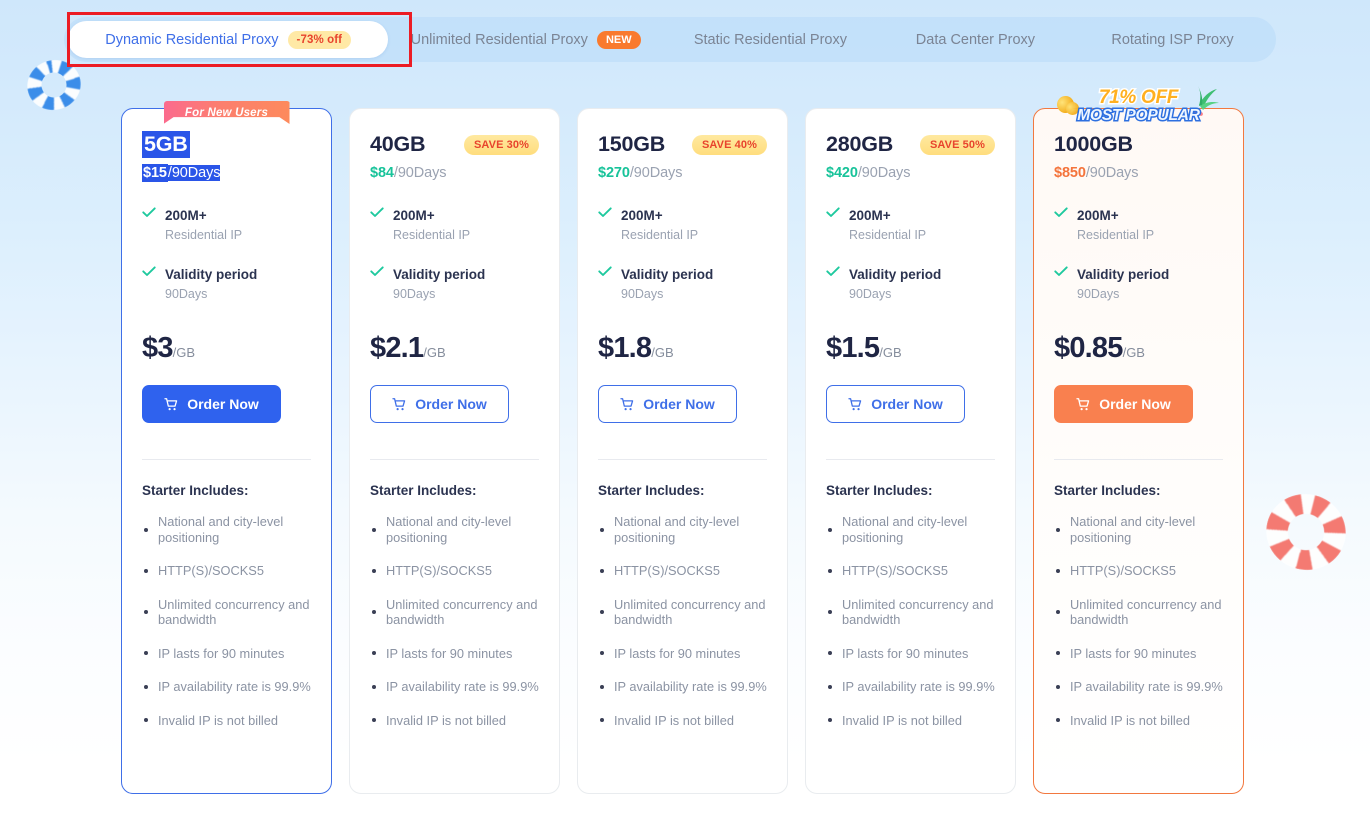 The width and height of the screenshot is (1370, 830). What do you see at coordinates (397, 348) in the screenshot?
I see `unit-price: $2.1` at bounding box center [397, 348].